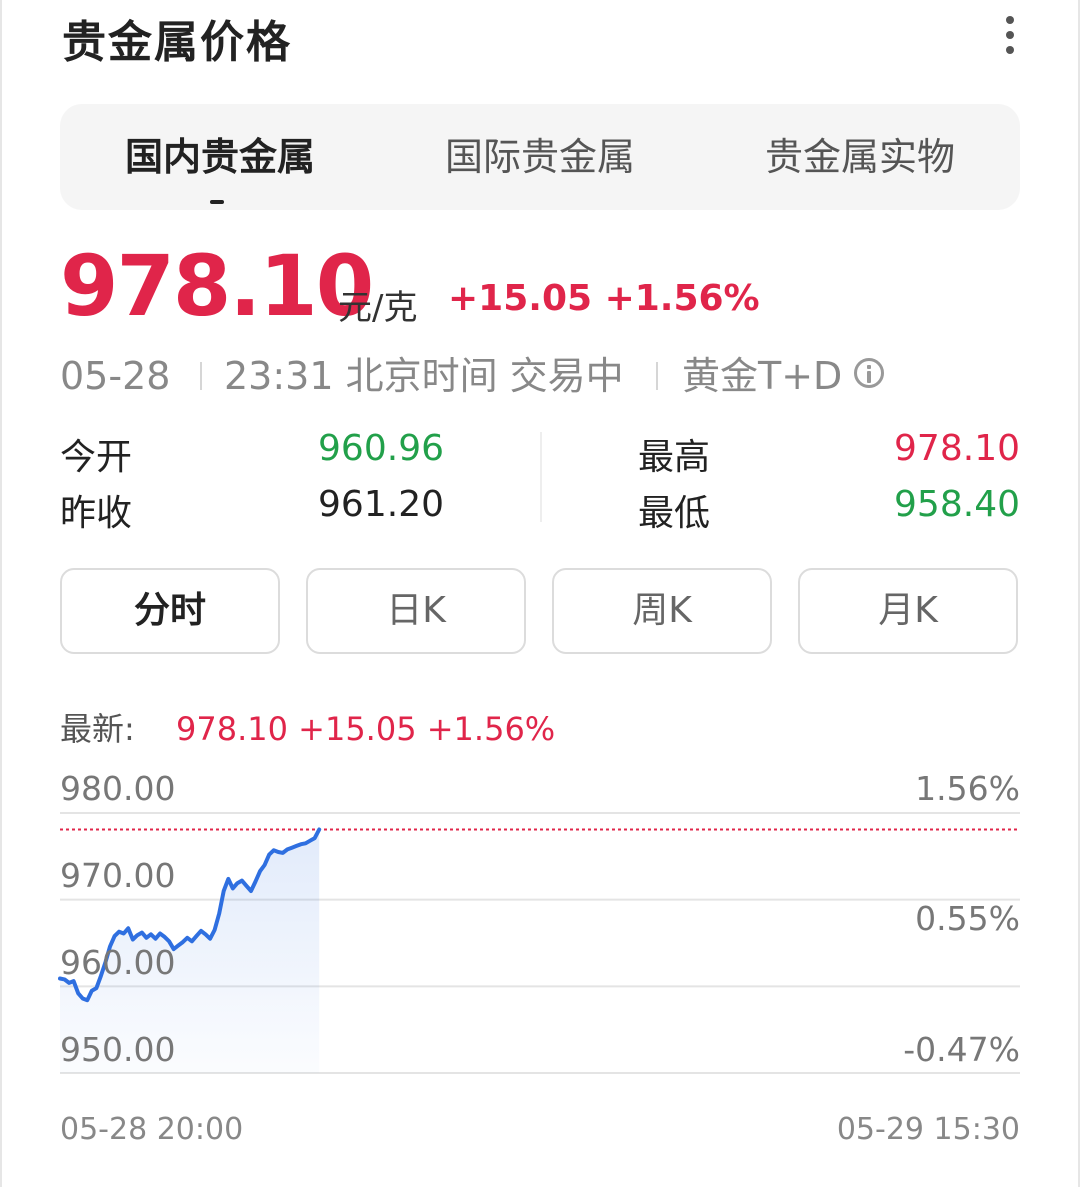 The height and width of the screenshot is (1187, 1080). I want to click on y-axis-label-right: -0.47%, so click(961, 1049).